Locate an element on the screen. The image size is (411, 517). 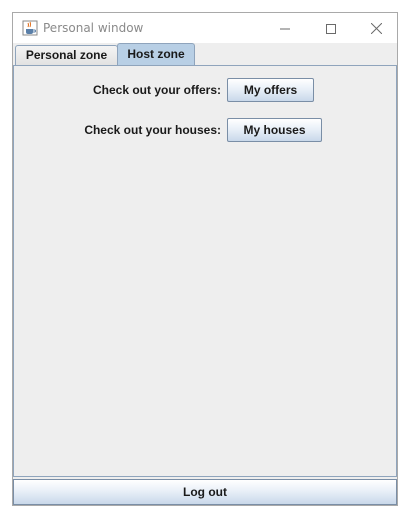
close-icon is located at coordinates (376, 28).